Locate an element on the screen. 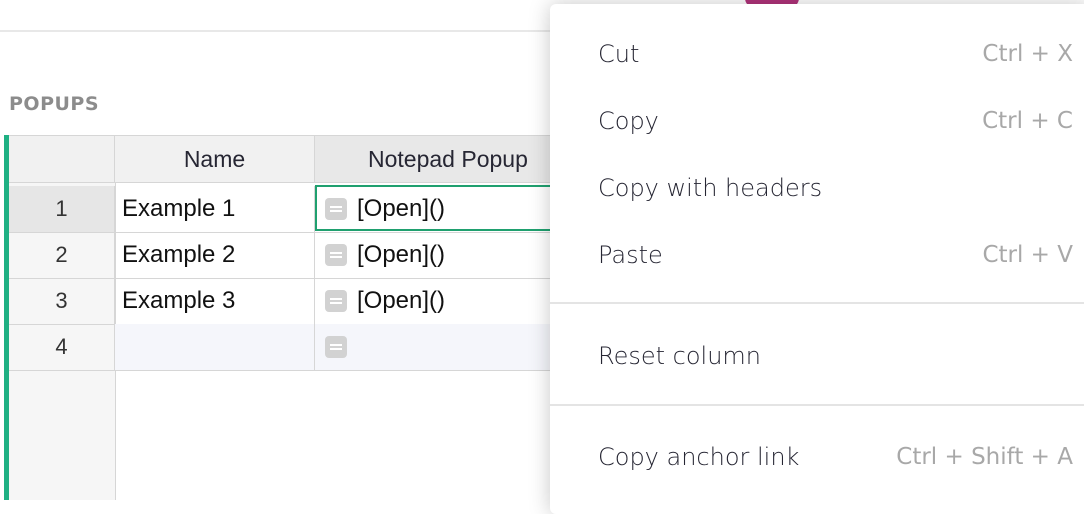 This screenshot has width=1084, height=514. menu-item-paste: Paste Ctrl + V is located at coordinates (817, 255).